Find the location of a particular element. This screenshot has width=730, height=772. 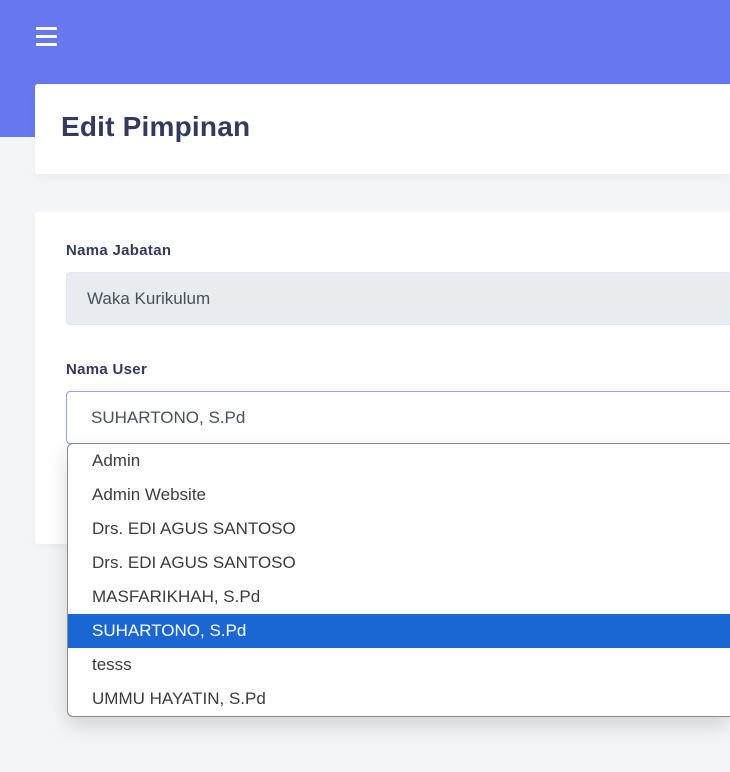

nama-jabatan-label: Nama Jabatan is located at coordinates (119, 250).